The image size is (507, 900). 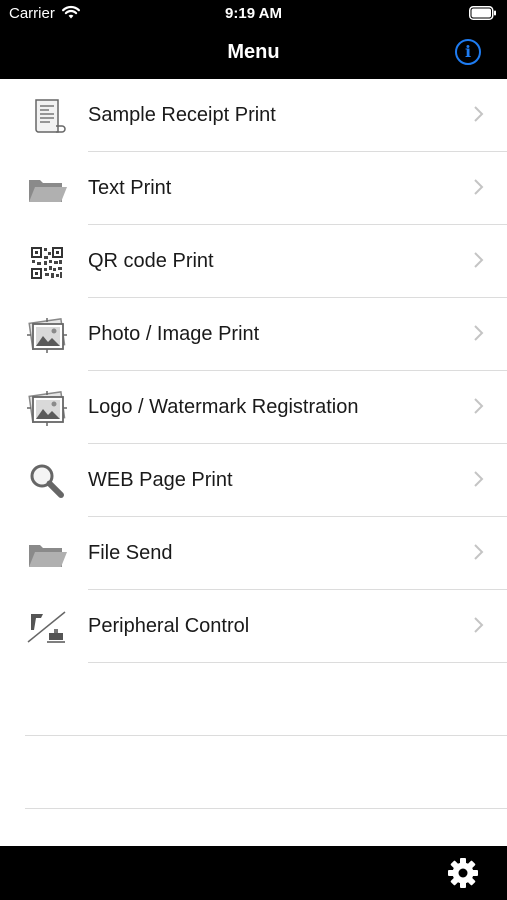 I want to click on menu-item-label: Photo / Image Print, so click(x=173, y=334).